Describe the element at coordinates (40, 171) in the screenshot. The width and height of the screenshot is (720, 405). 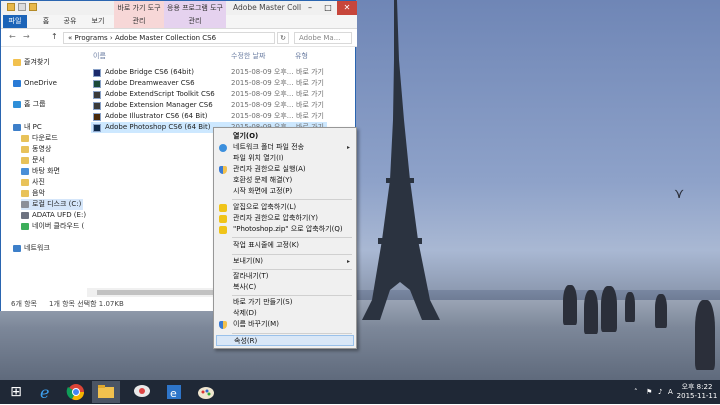
I see `nav-item-desktop: 바탕 화면` at that location.